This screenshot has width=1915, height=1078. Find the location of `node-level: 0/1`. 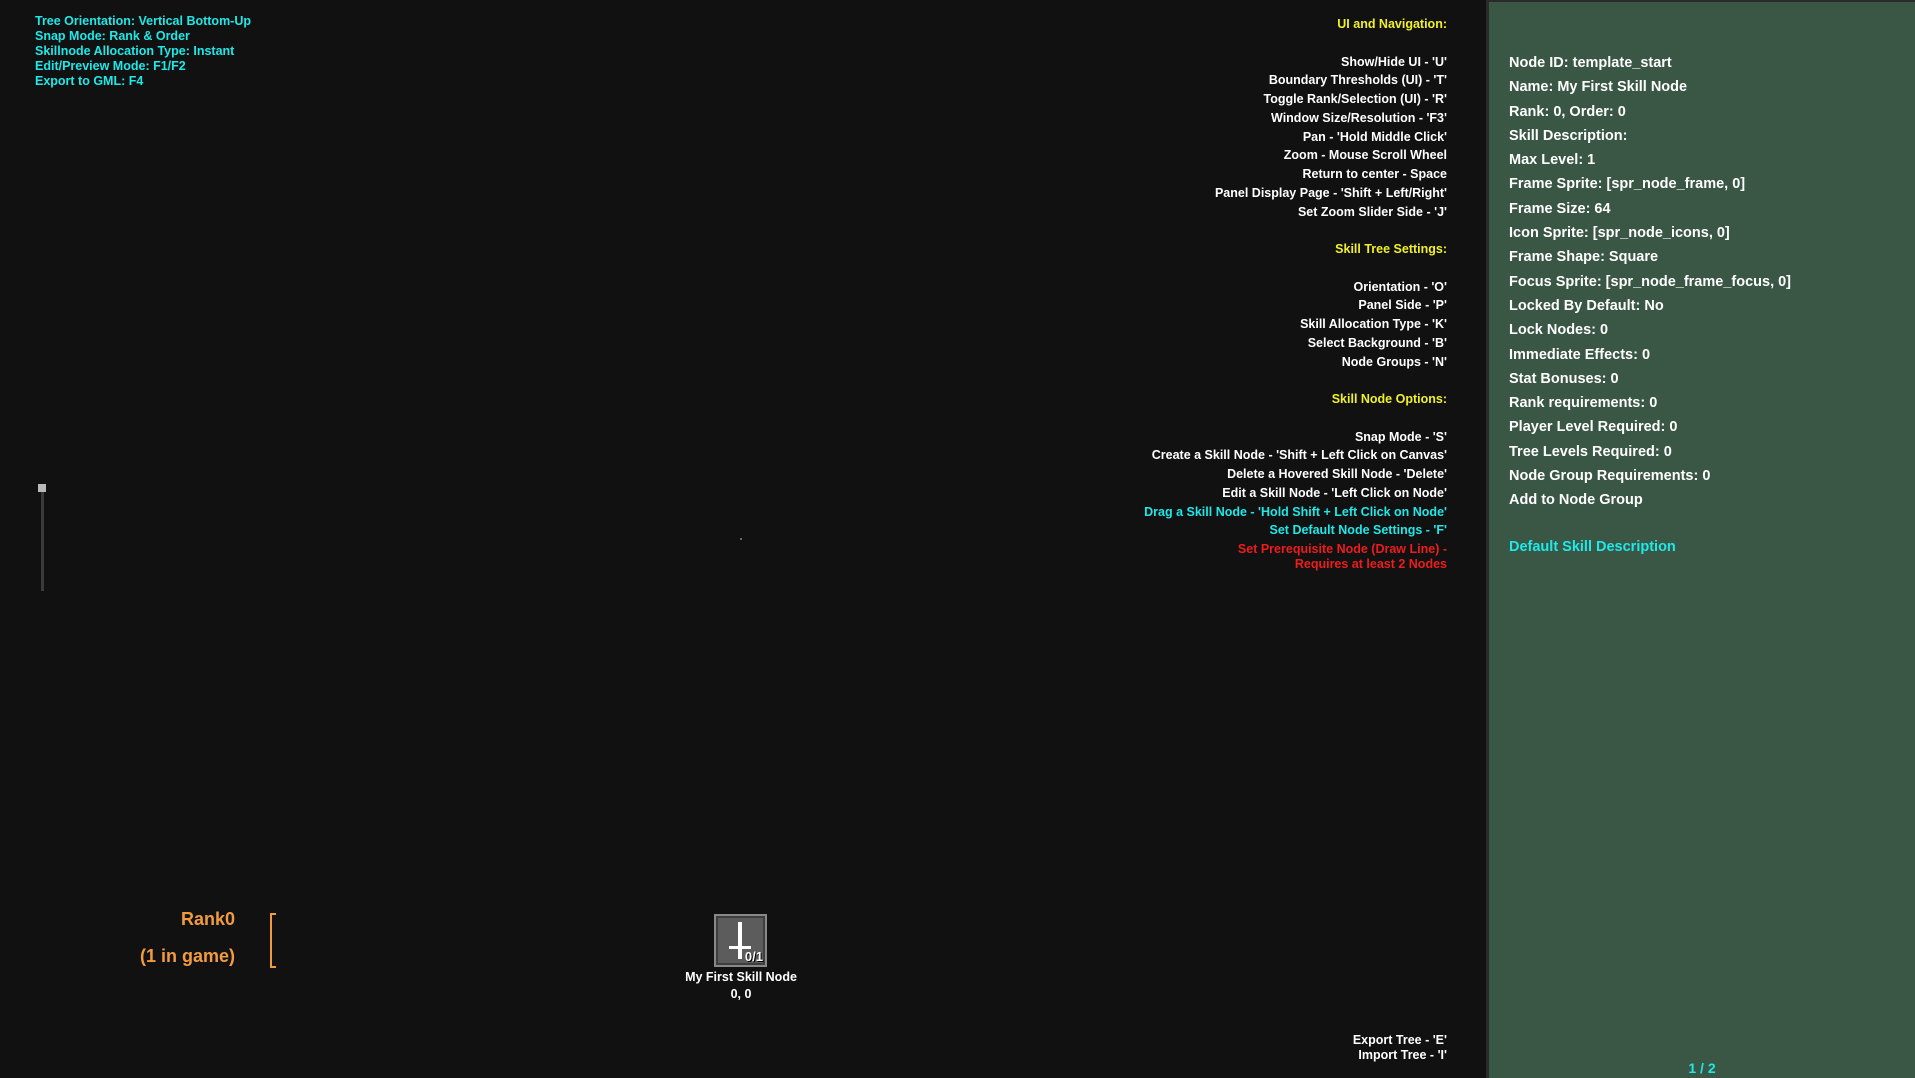

node-level: 0/1 is located at coordinates (753, 956).